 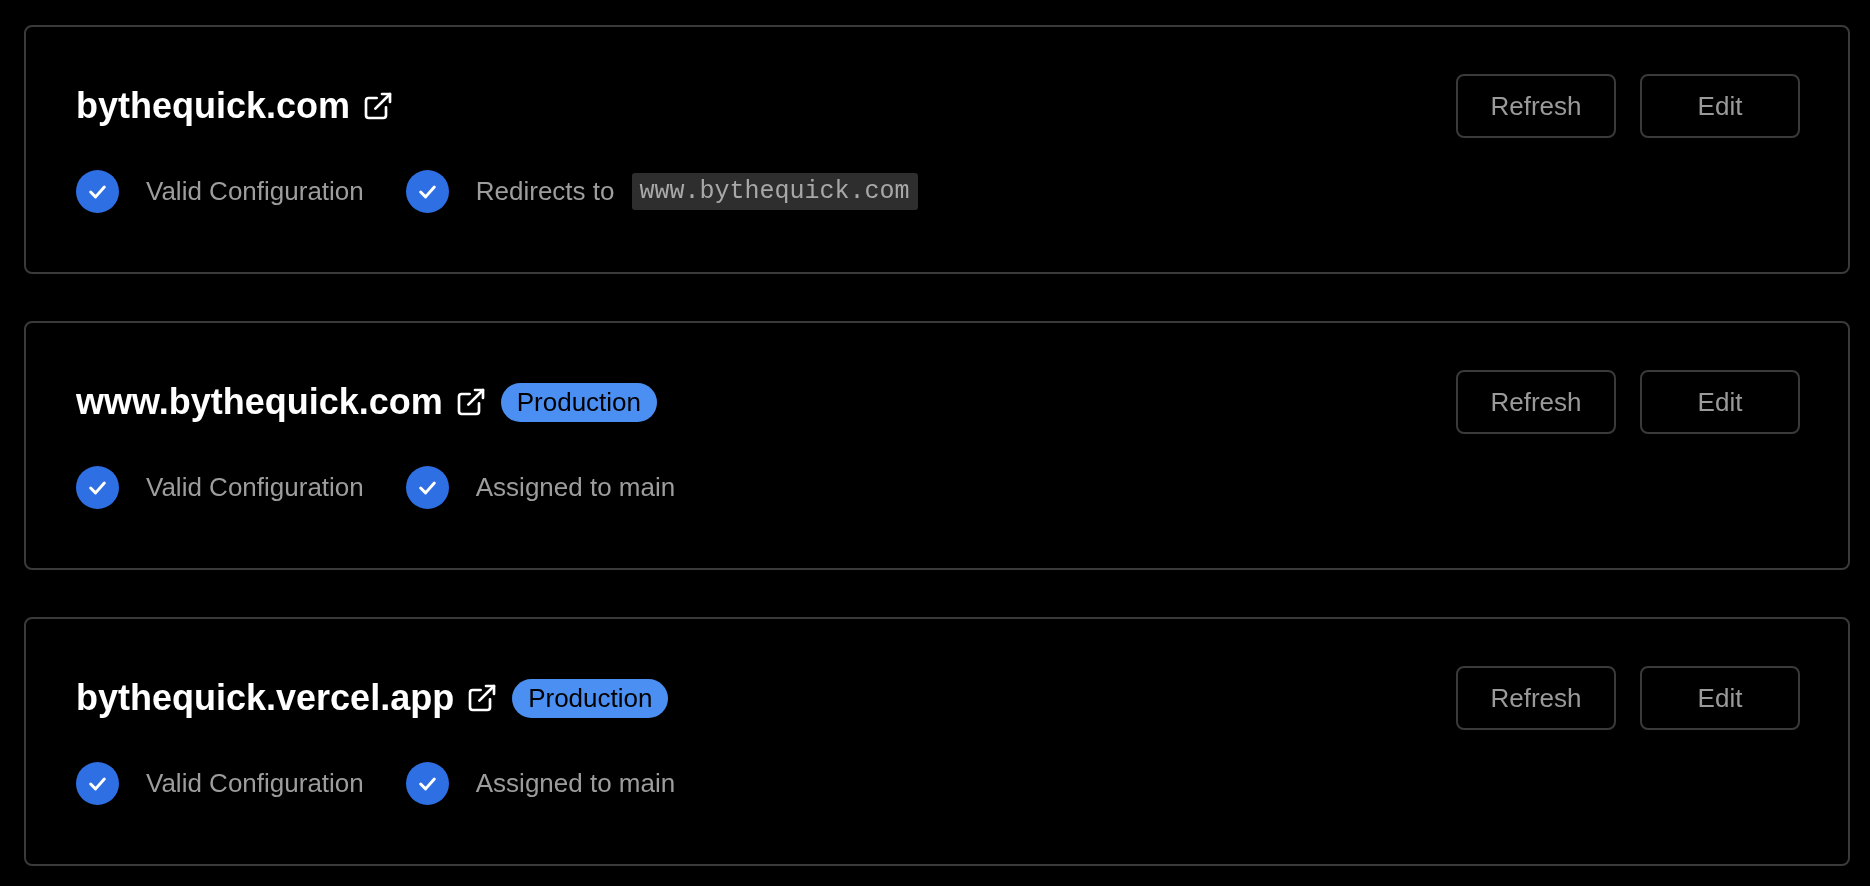 What do you see at coordinates (213, 106) in the screenshot?
I see `domain-name: bythequick.com` at bounding box center [213, 106].